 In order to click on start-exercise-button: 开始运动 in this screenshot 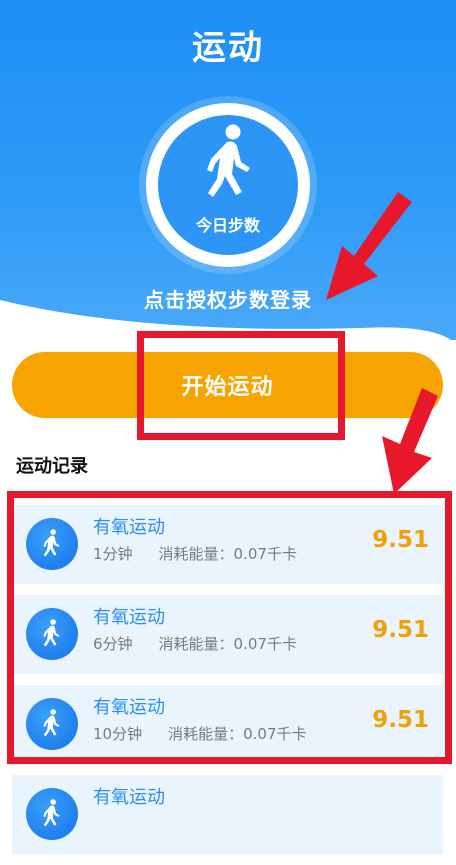, I will do `click(227, 385)`.